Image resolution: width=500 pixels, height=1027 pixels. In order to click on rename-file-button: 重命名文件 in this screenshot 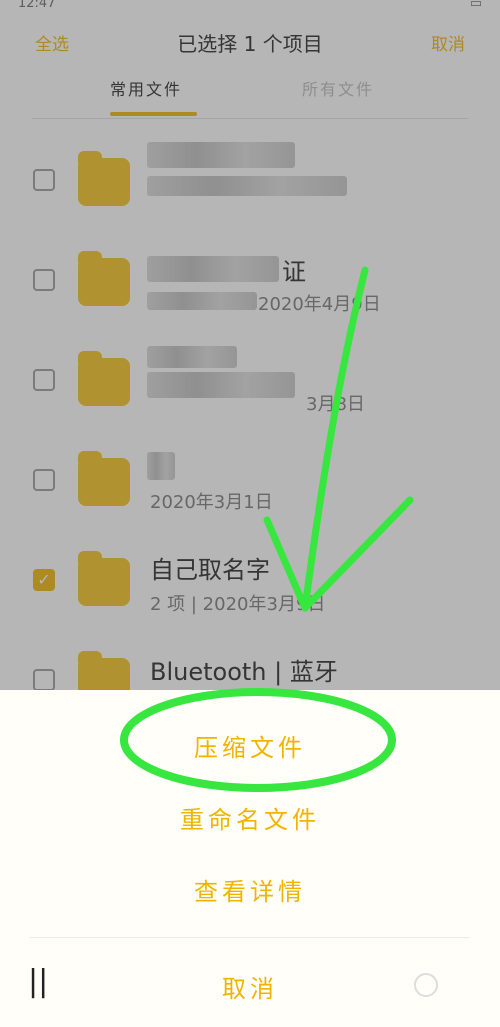, I will do `click(250, 817)`.